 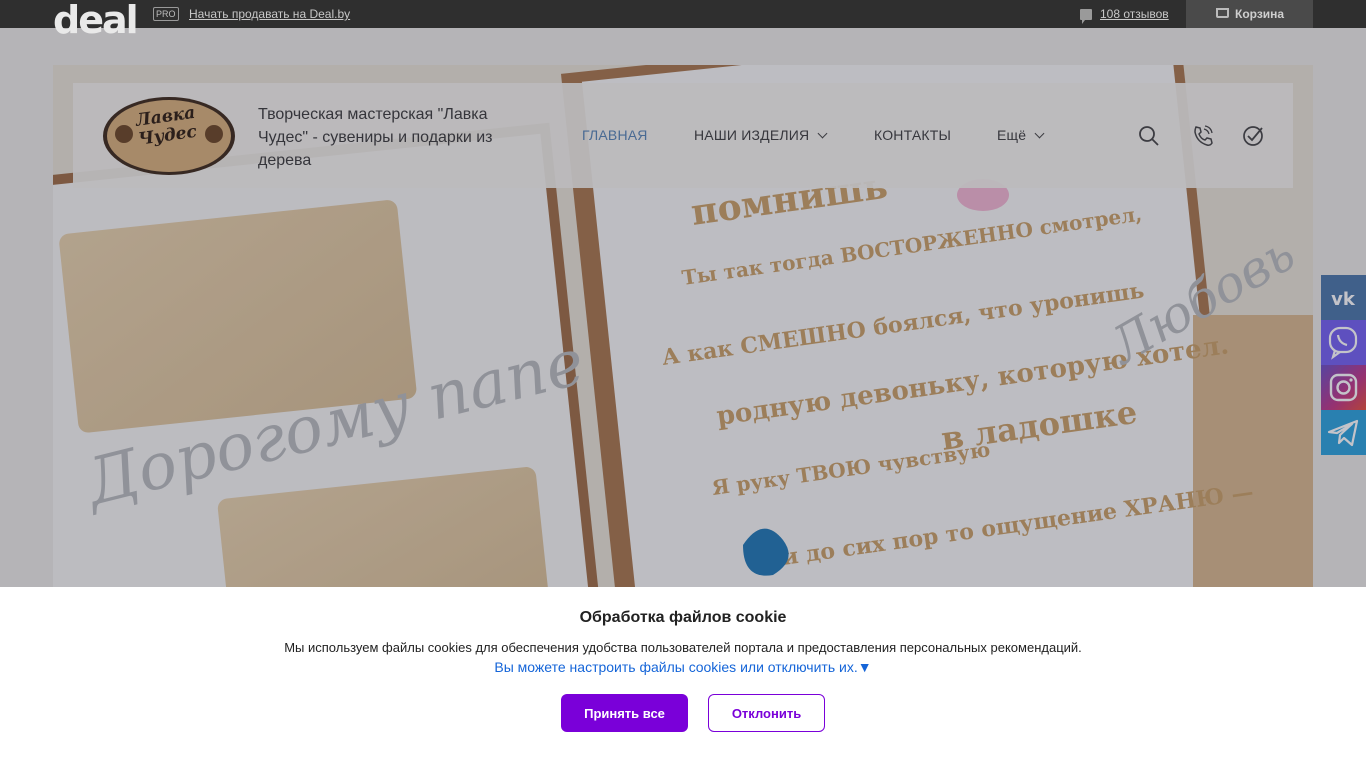 I want to click on cart-icon, so click(x=1222, y=13).